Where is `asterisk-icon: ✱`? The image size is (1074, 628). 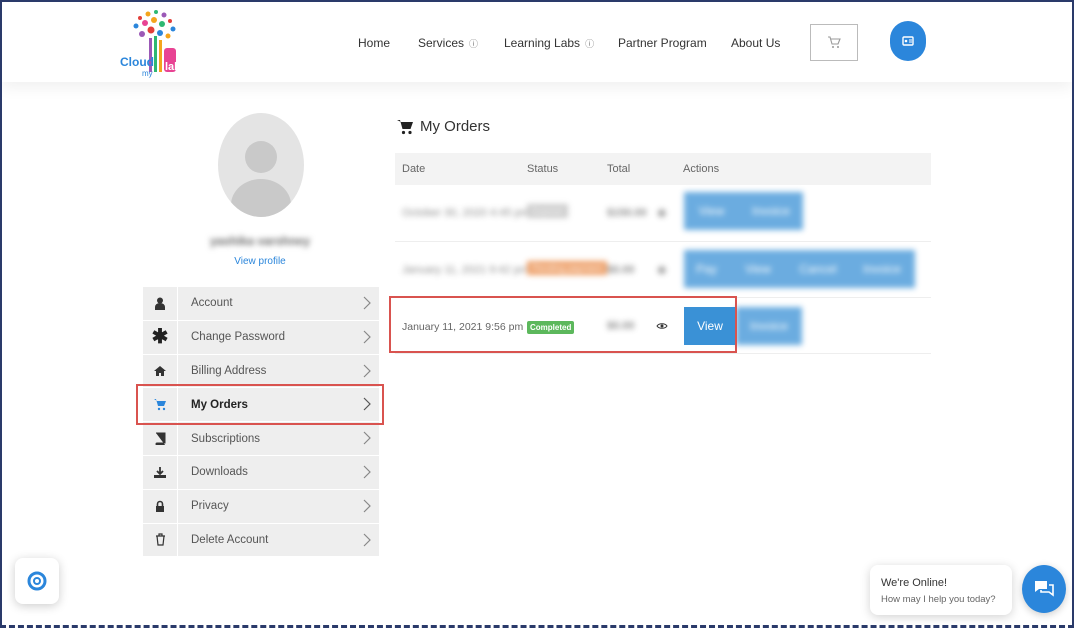 asterisk-icon: ✱ is located at coordinates (160, 337).